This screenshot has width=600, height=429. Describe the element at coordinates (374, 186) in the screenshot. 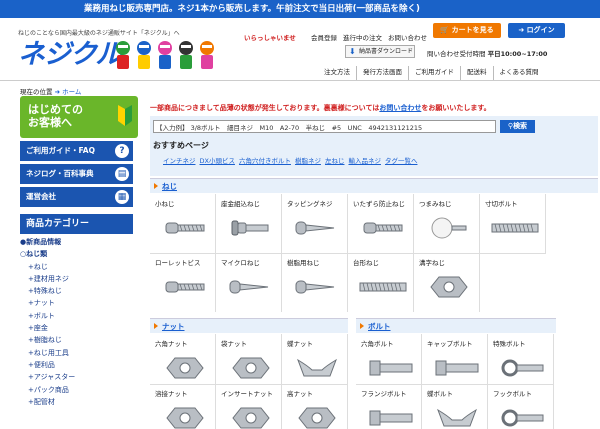

I see `screws-section-title: ねじ` at that location.